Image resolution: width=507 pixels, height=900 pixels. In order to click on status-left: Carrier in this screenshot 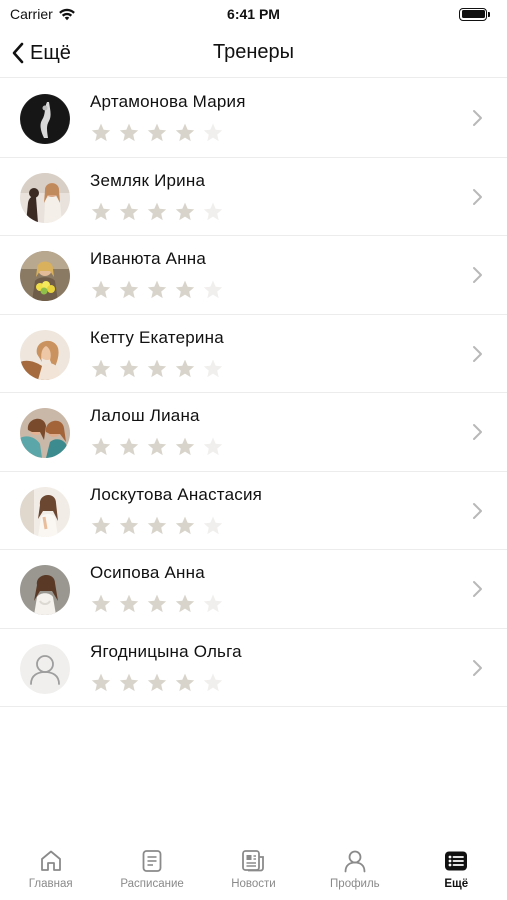, I will do `click(43, 14)`.